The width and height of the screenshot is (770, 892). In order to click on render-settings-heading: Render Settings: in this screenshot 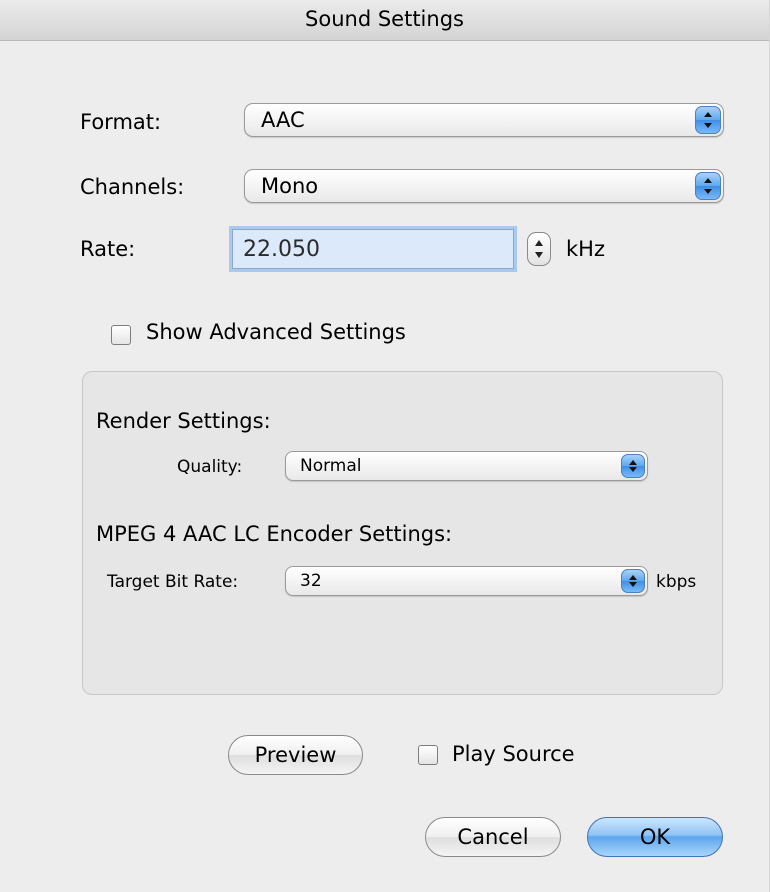, I will do `click(183, 421)`.